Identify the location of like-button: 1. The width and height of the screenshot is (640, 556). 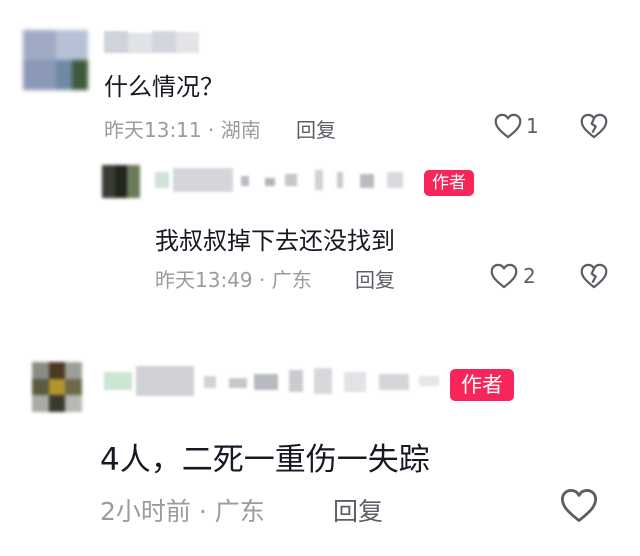
(519, 127).